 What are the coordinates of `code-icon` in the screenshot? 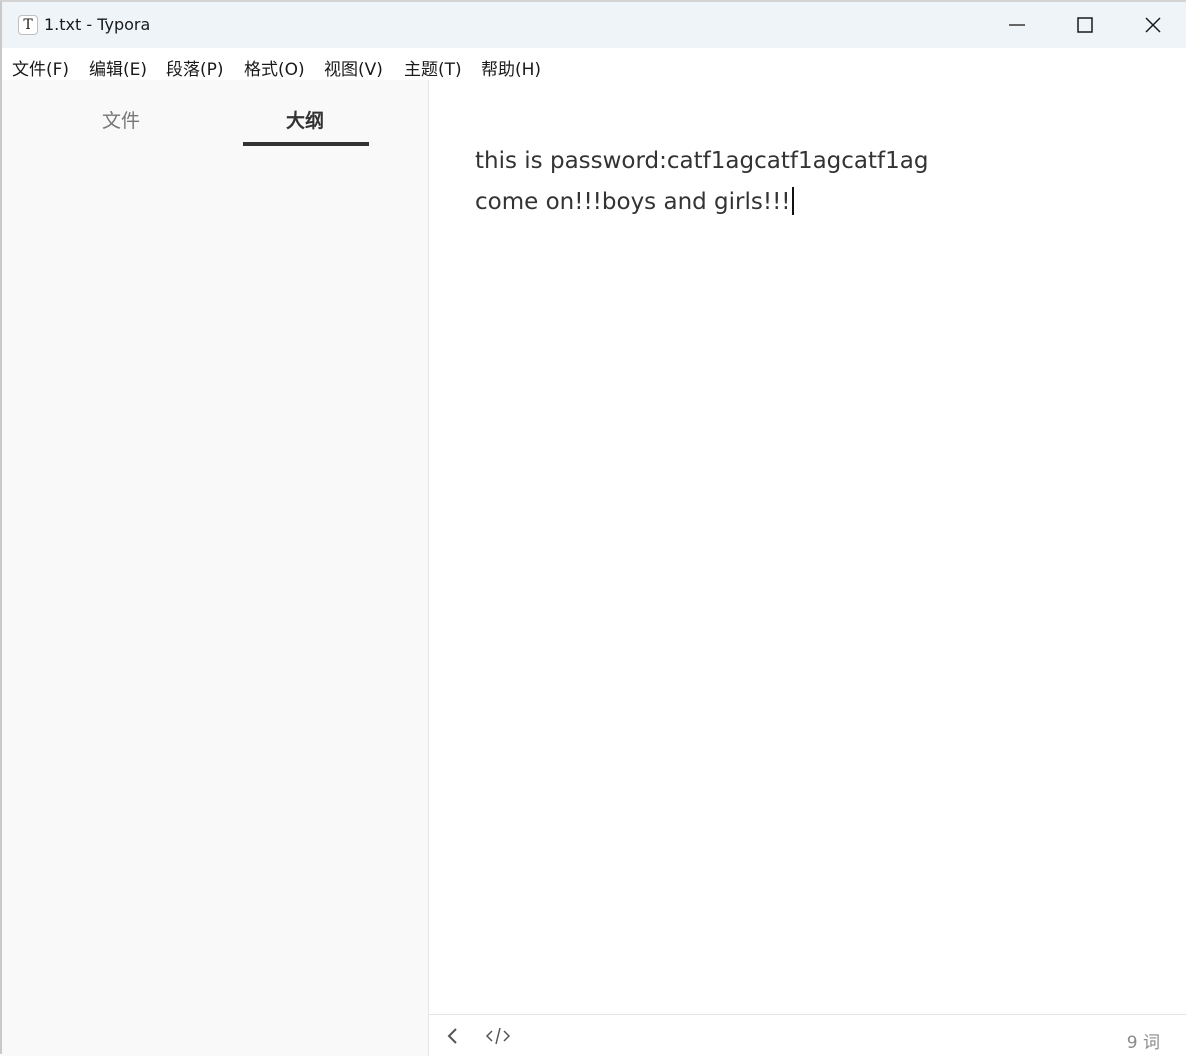 It's located at (498, 1036).